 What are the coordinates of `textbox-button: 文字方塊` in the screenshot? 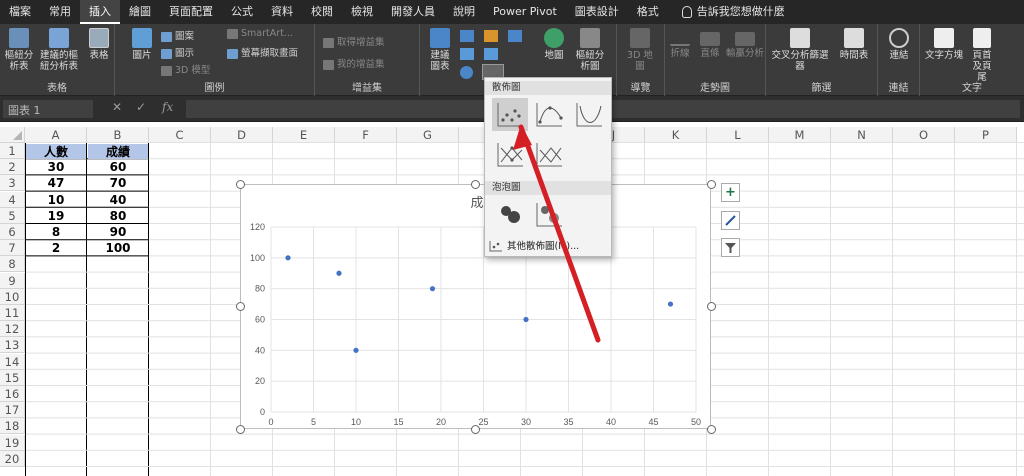 It's located at (944, 44).